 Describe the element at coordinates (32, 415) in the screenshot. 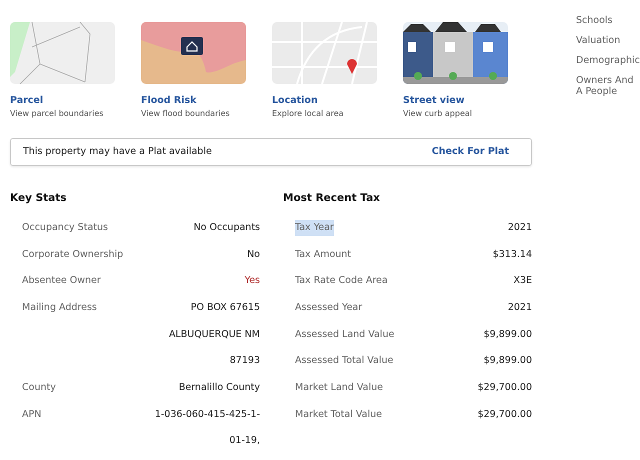

I see `stat-label: APN` at that location.